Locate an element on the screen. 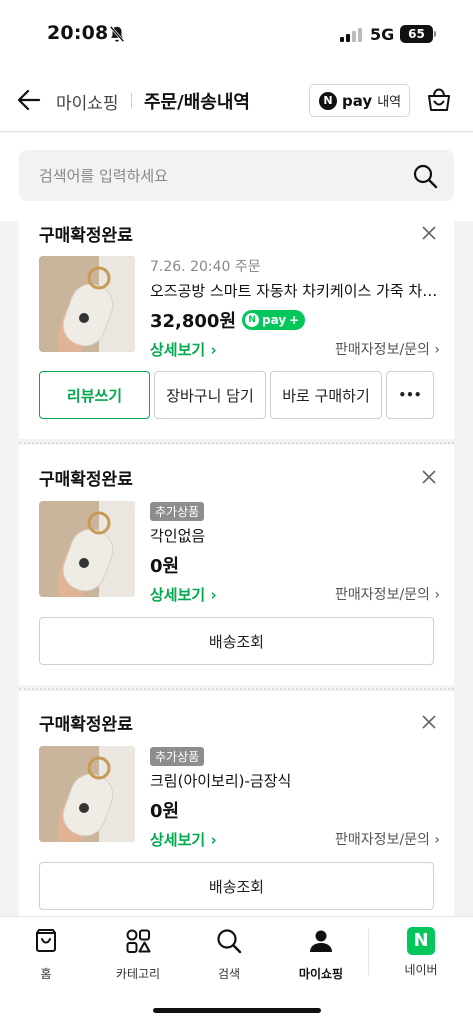 The width and height of the screenshot is (473, 1024). search-section: 검색어를 입력하세요 is located at coordinates (236, 177).